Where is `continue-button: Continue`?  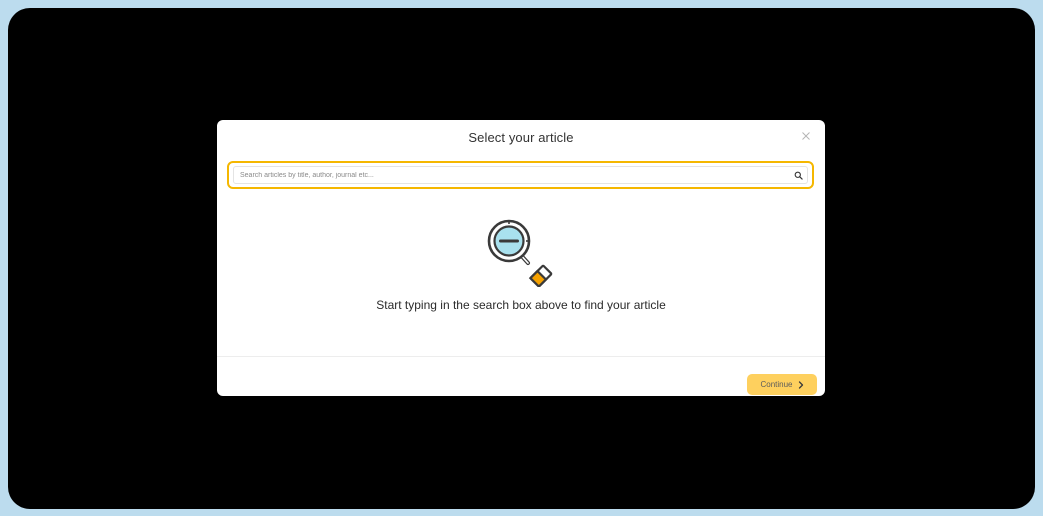
continue-button: Continue is located at coordinates (782, 384).